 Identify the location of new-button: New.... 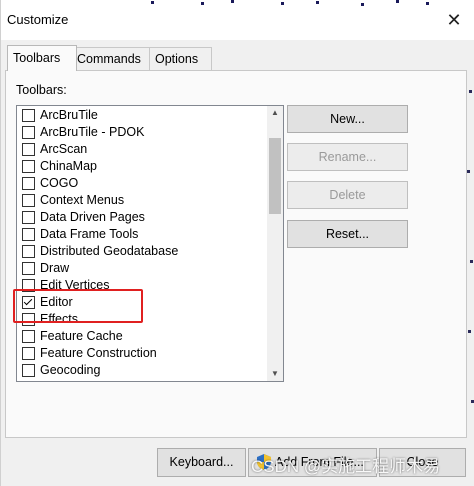
(347, 119).